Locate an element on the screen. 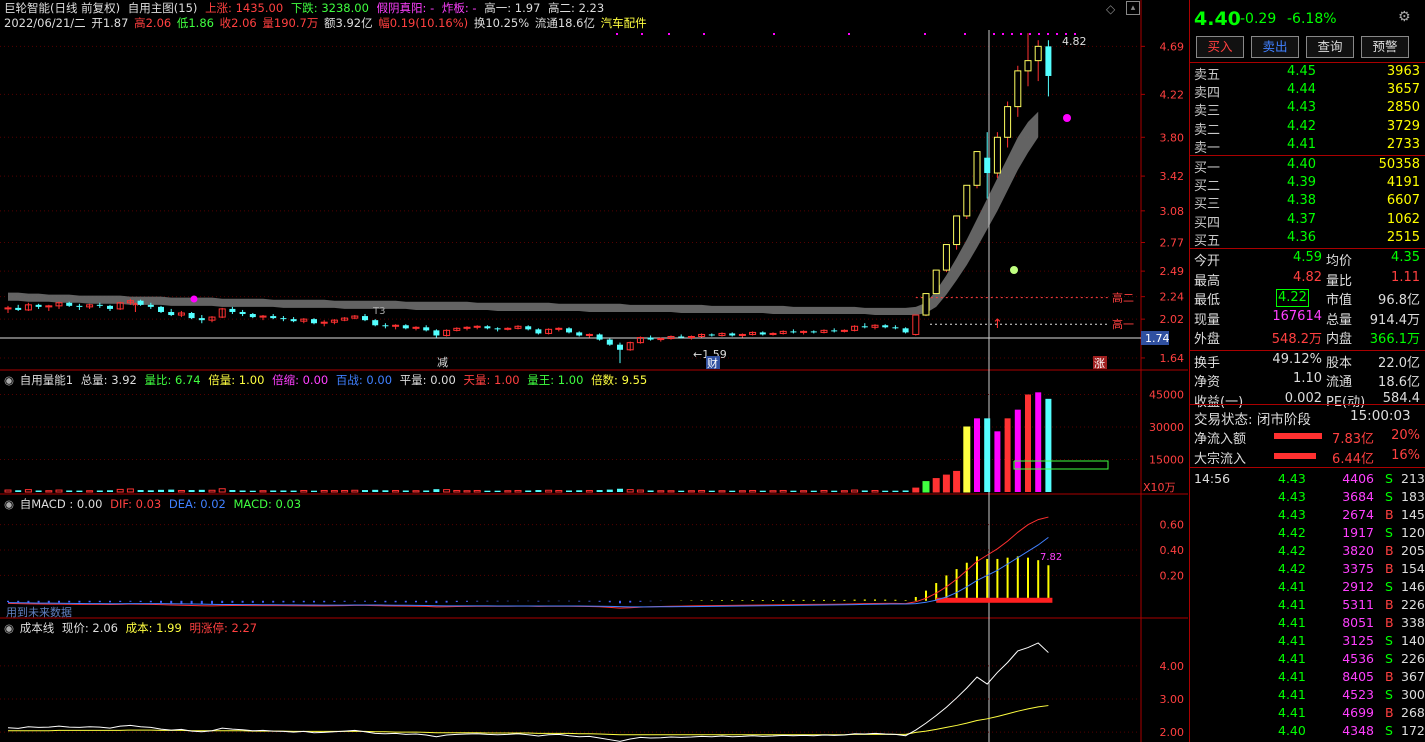 The height and width of the screenshot is (742, 1425). stat-label: 均价 is located at coordinates (1339, 261).